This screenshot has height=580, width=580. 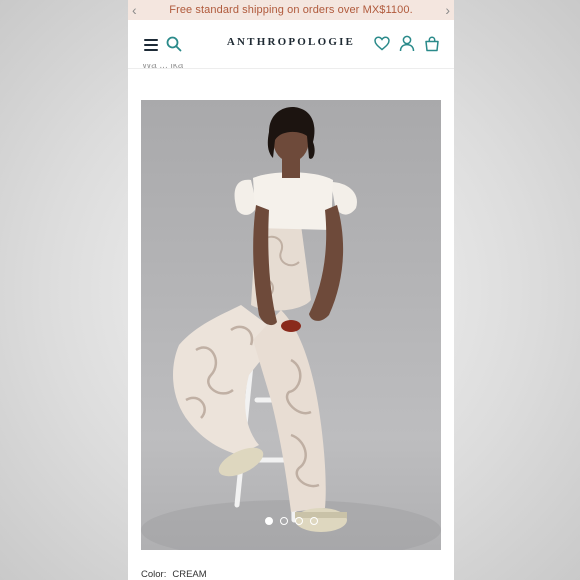 What do you see at coordinates (189, 574) in the screenshot?
I see `color-value: CREAM` at bounding box center [189, 574].